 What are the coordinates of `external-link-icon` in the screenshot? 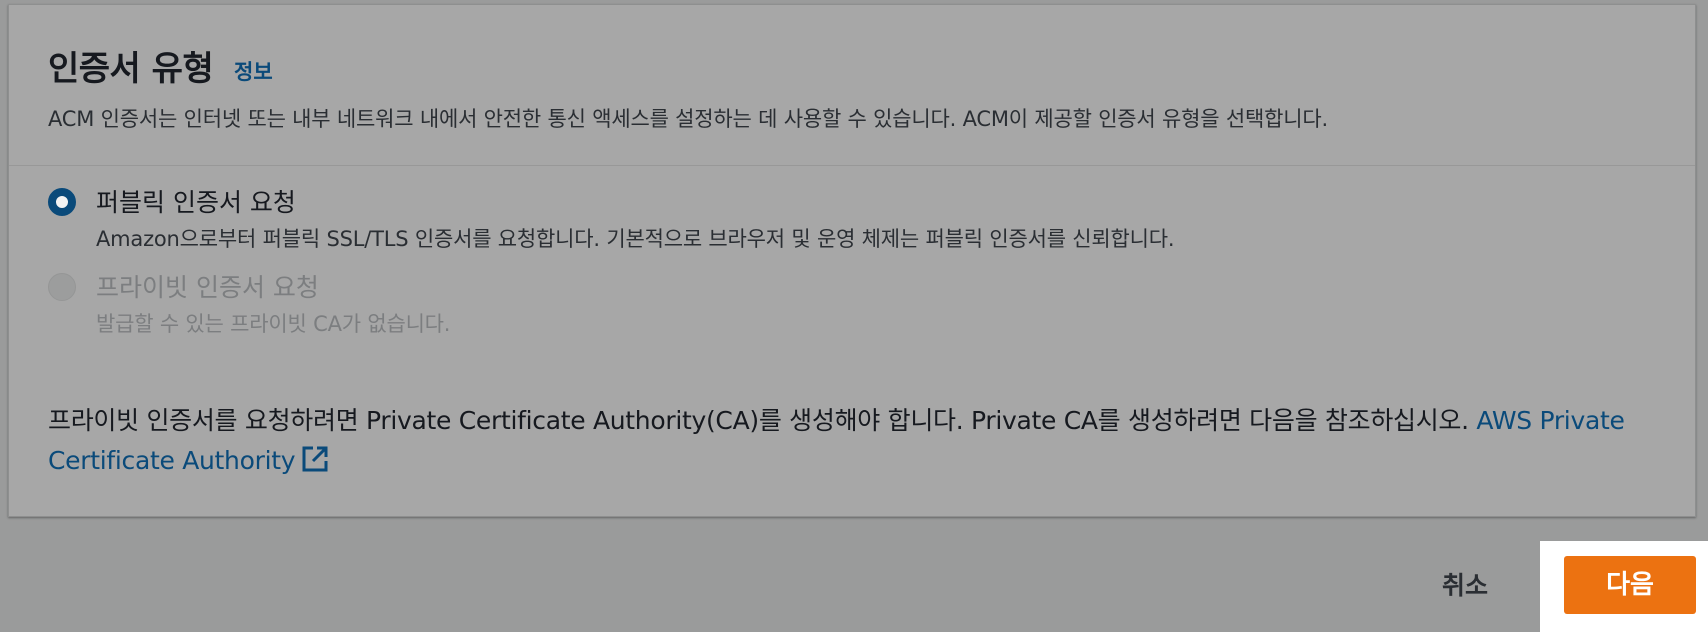 It's located at (315, 465).